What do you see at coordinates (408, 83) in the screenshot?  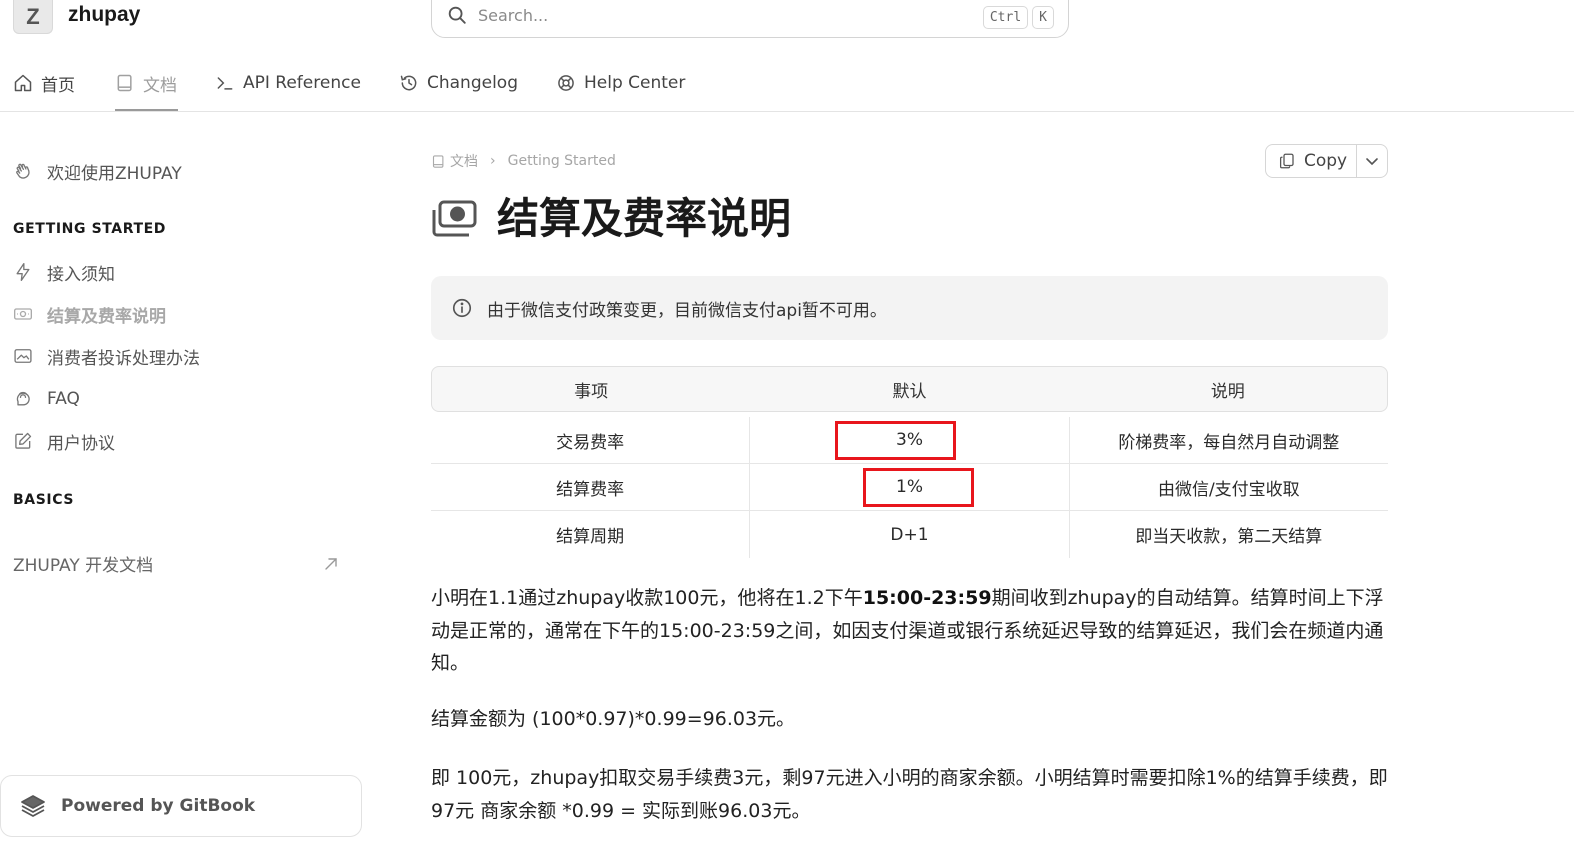 I see `history-icon` at bounding box center [408, 83].